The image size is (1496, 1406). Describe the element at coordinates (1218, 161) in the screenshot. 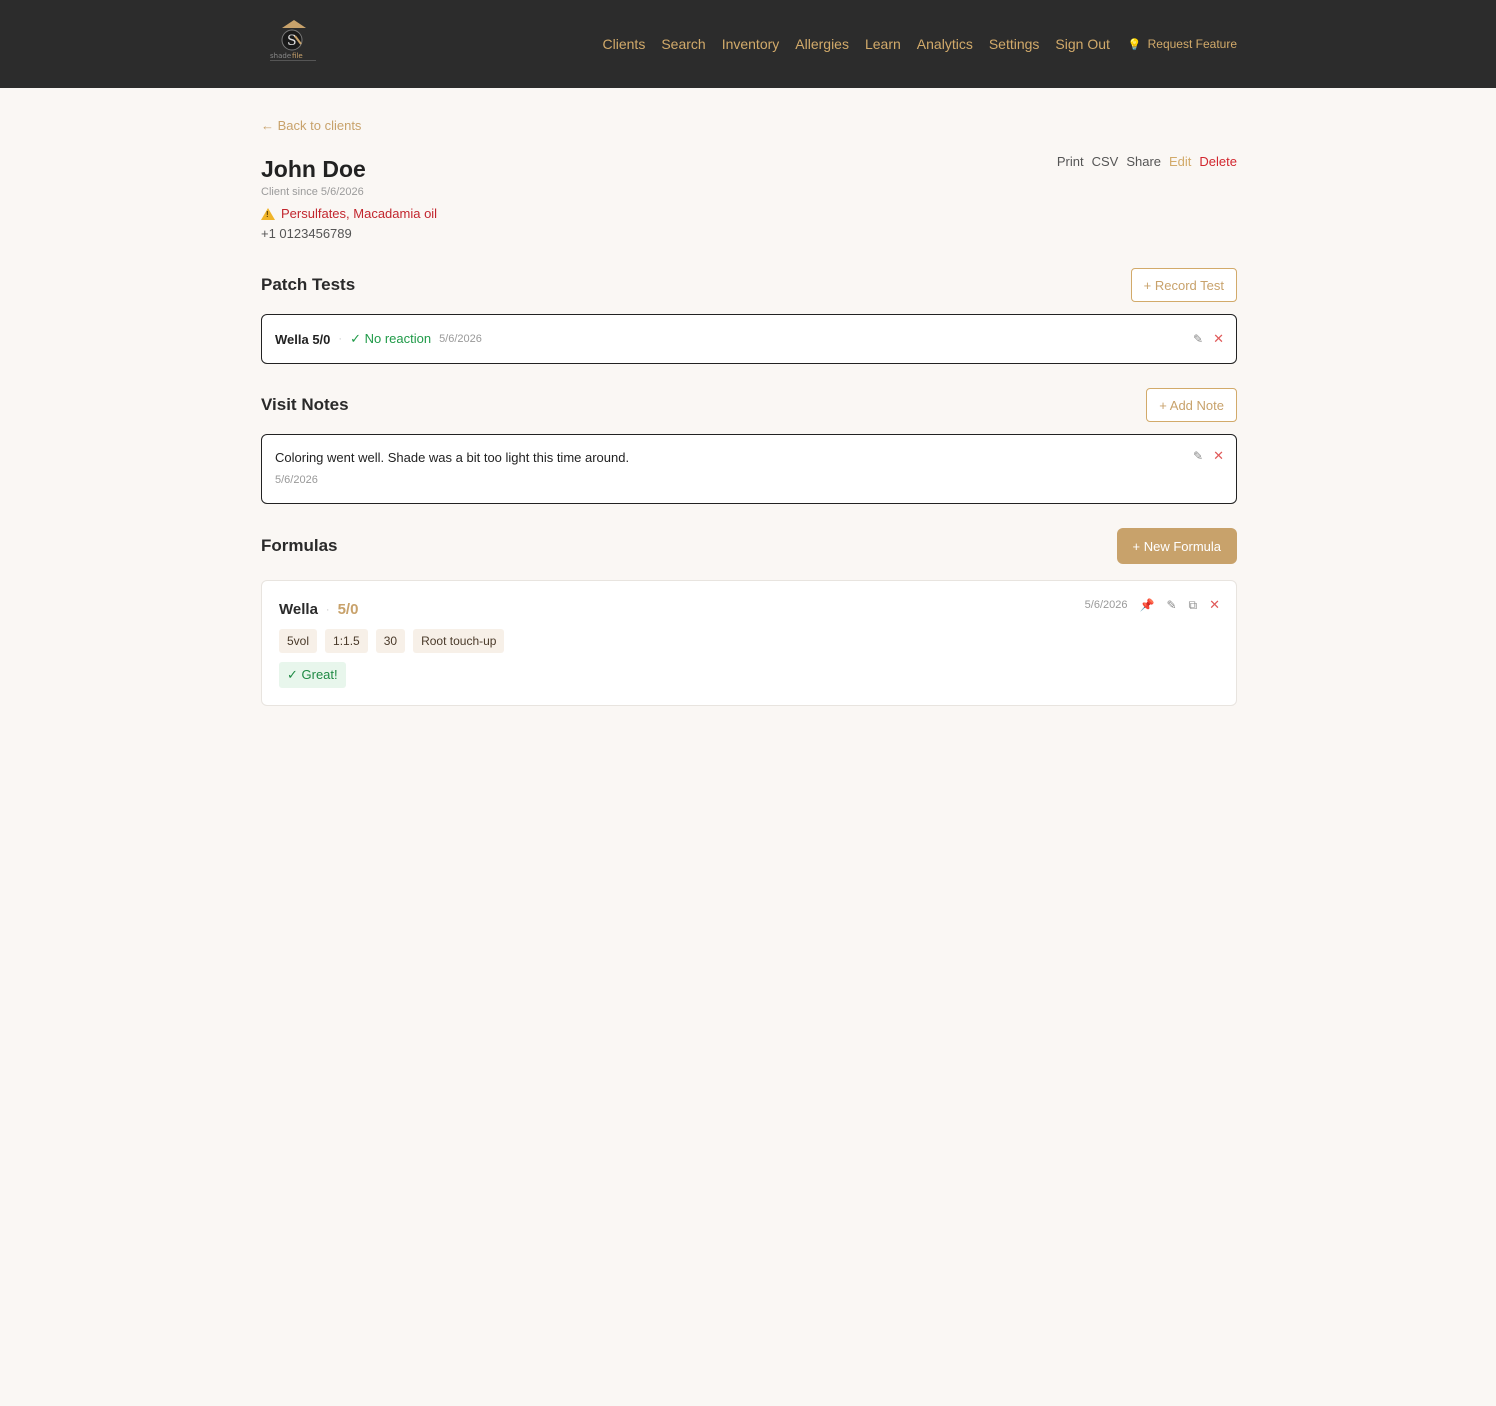

I see `delete-client-link: Delete` at that location.